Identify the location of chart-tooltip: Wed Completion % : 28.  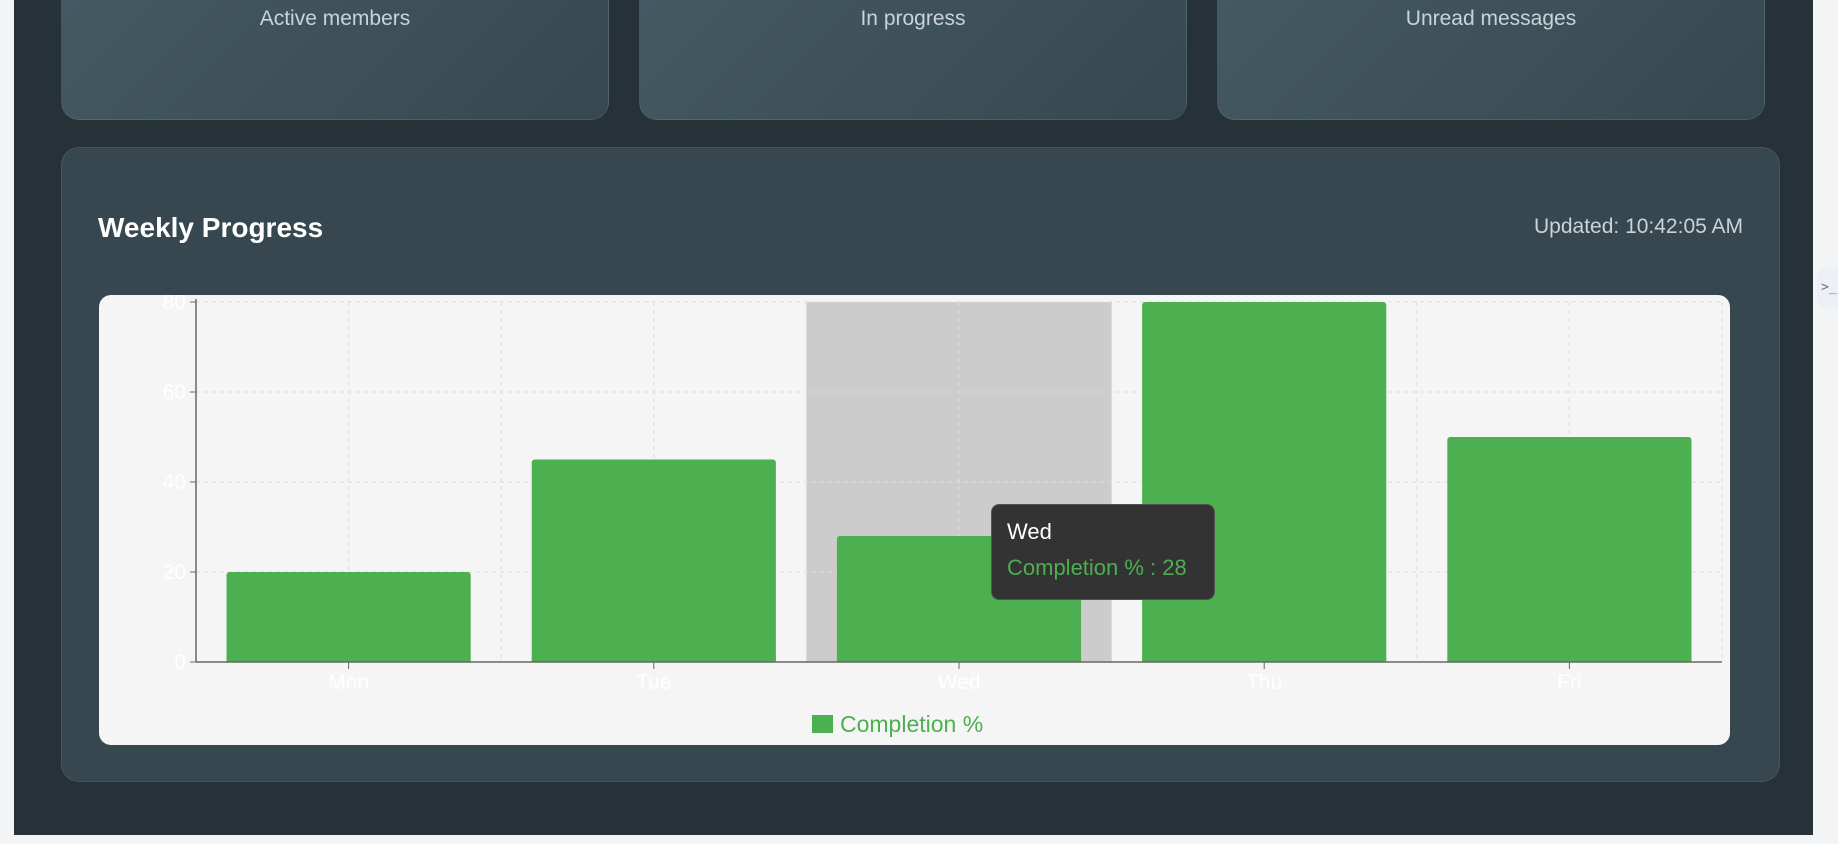
(1103, 552).